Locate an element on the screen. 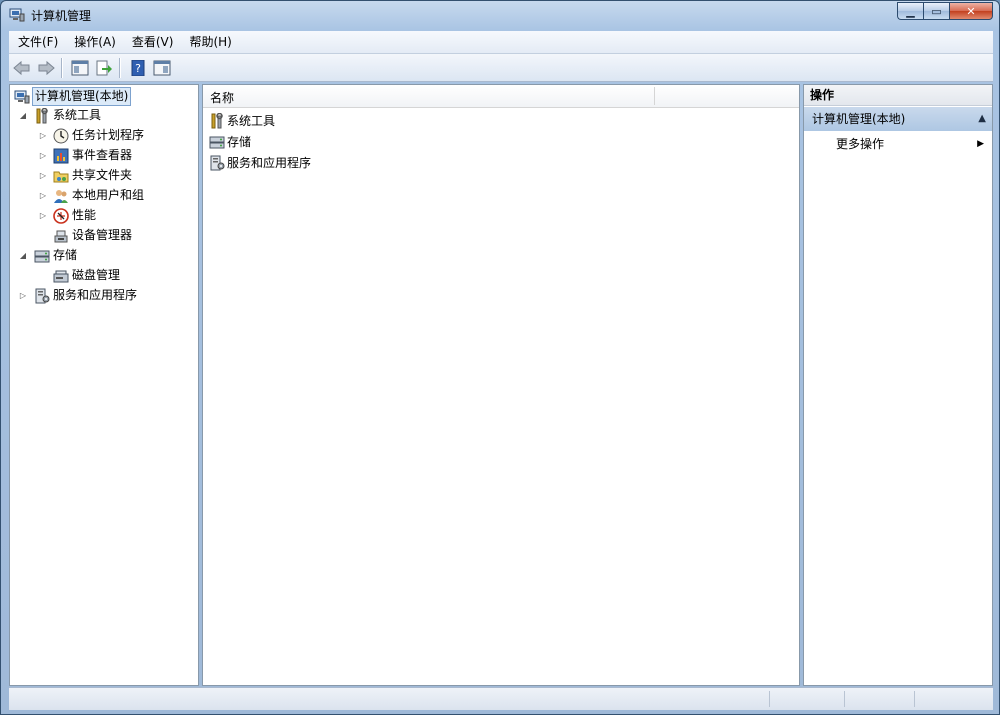 The image size is (1000, 715). menu-file: 文件(F) is located at coordinates (37, 42).